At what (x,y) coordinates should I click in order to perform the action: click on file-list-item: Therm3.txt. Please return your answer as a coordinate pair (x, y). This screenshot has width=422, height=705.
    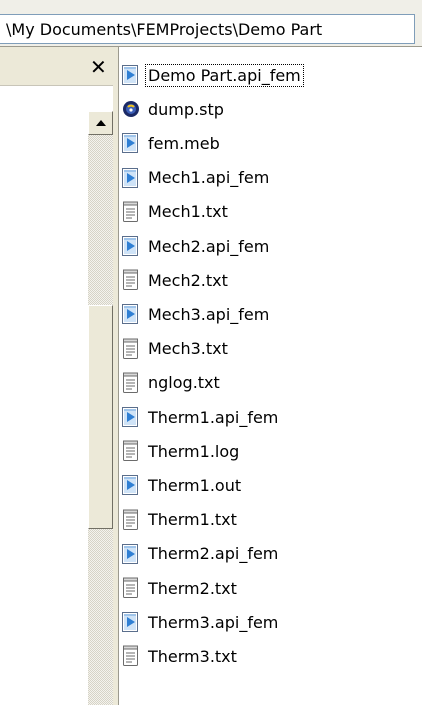
    Looking at the image, I should click on (180, 656).